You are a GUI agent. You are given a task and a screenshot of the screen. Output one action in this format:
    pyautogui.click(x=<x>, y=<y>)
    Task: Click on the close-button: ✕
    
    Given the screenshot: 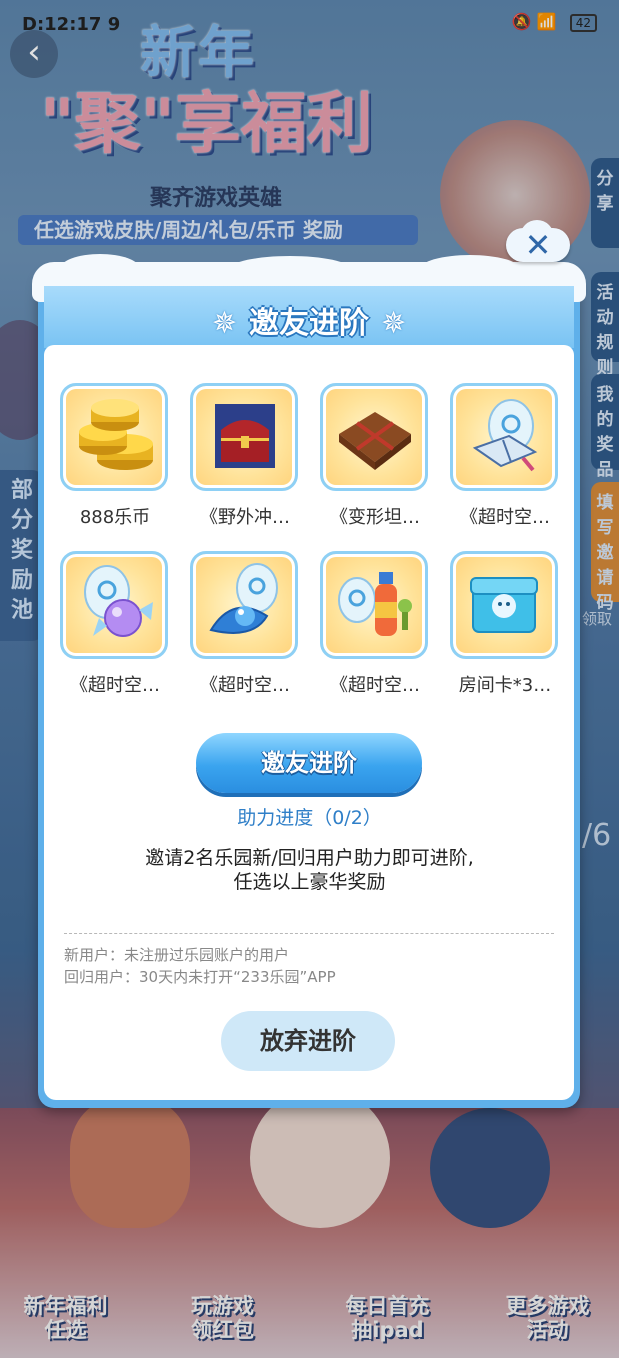 What is the action you would take?
    pyautogui.click(x=538, y=243)
    